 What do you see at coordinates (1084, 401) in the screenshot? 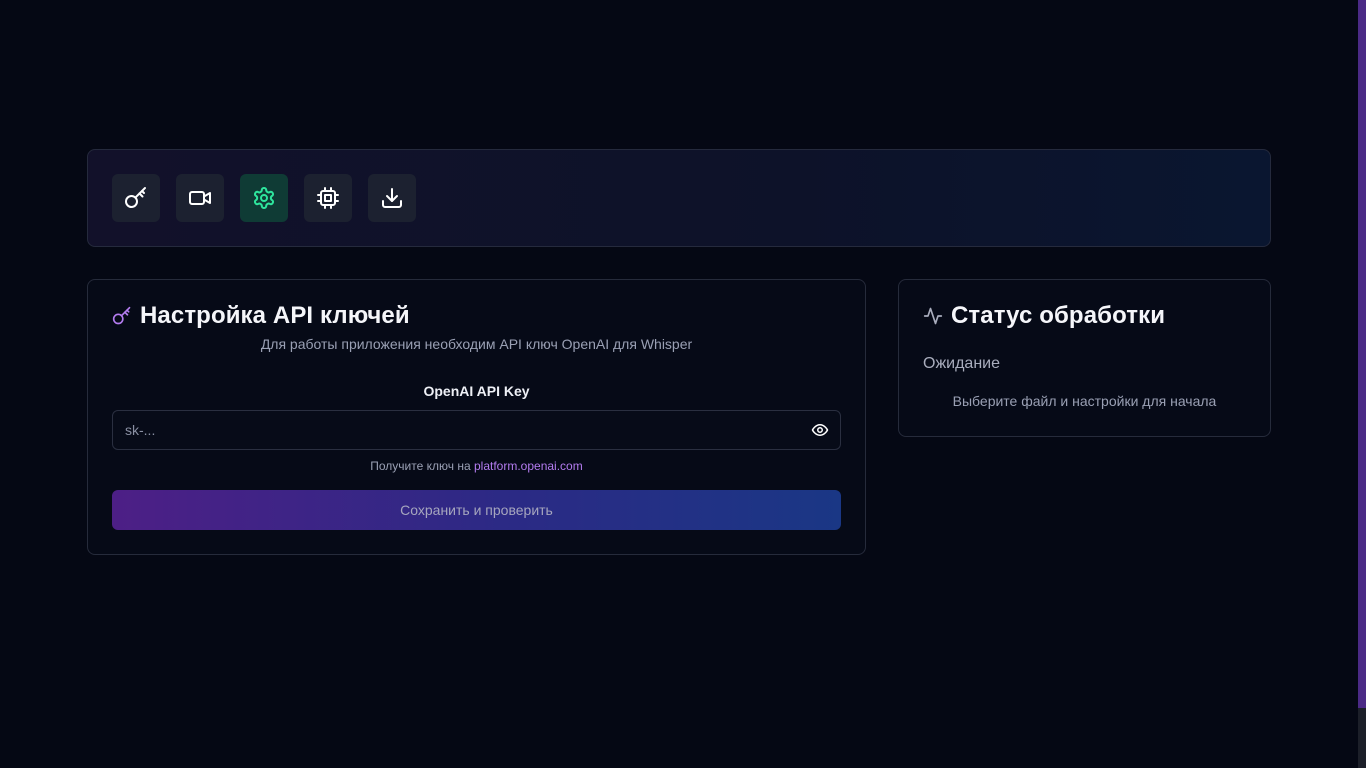
I see `status-description: Выберите файл и настройки для начала` at bounding box center [1084, 401].